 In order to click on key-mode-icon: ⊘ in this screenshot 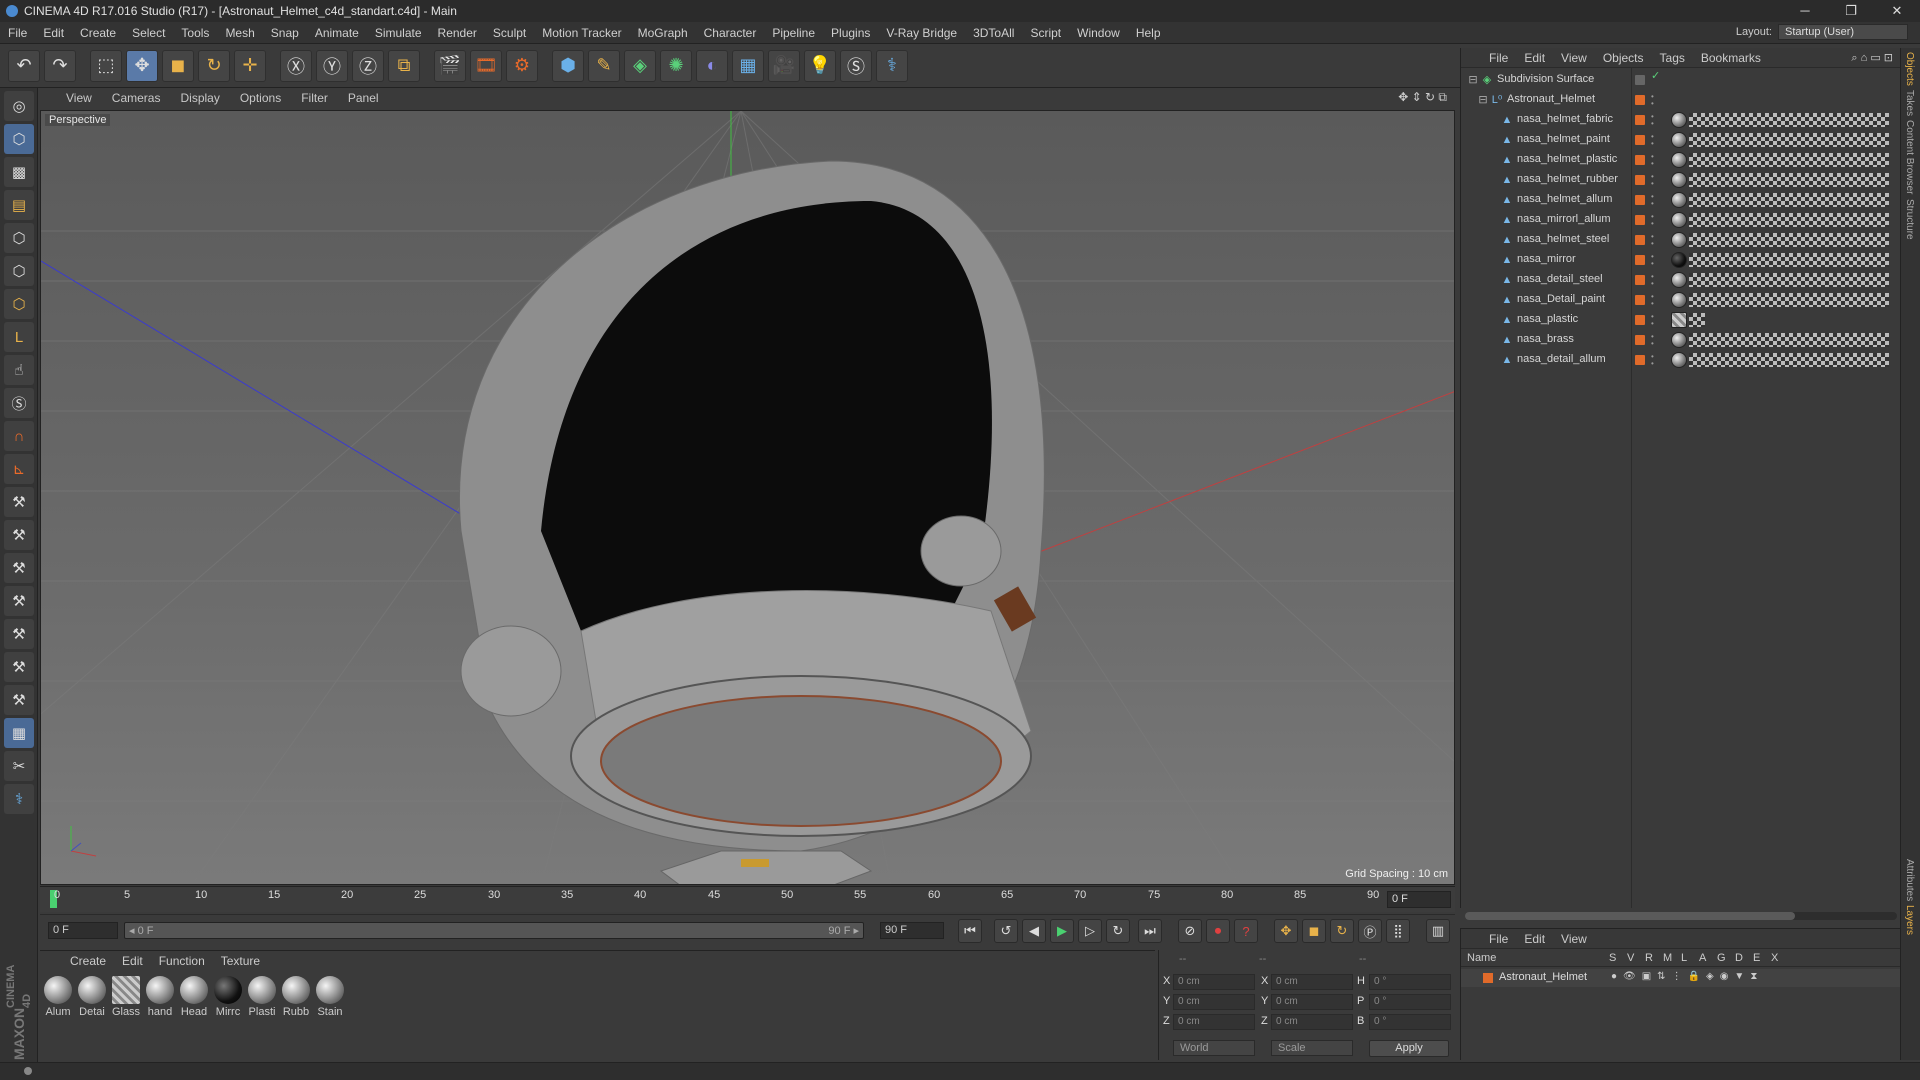, I will do `click(1190, 931)`.